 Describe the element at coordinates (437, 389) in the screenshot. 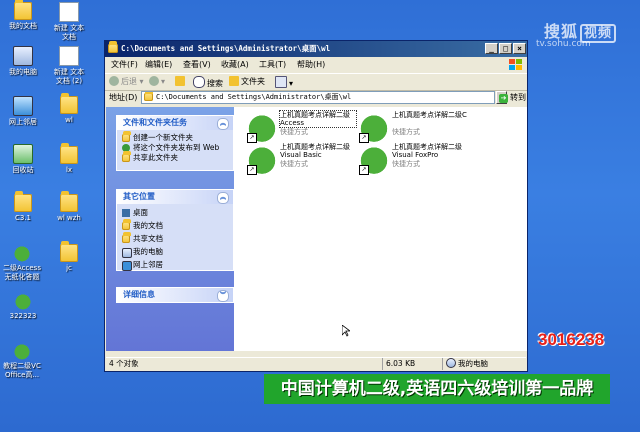

I see `promo-banner: 中国计算机二级,英语四六级培训第一品牌` at that location.